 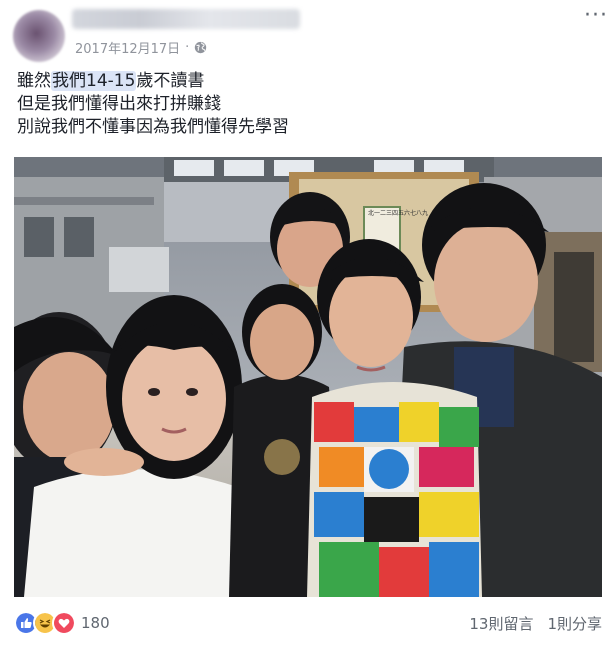 I want to click on avatar, so click(x=39, y=36).